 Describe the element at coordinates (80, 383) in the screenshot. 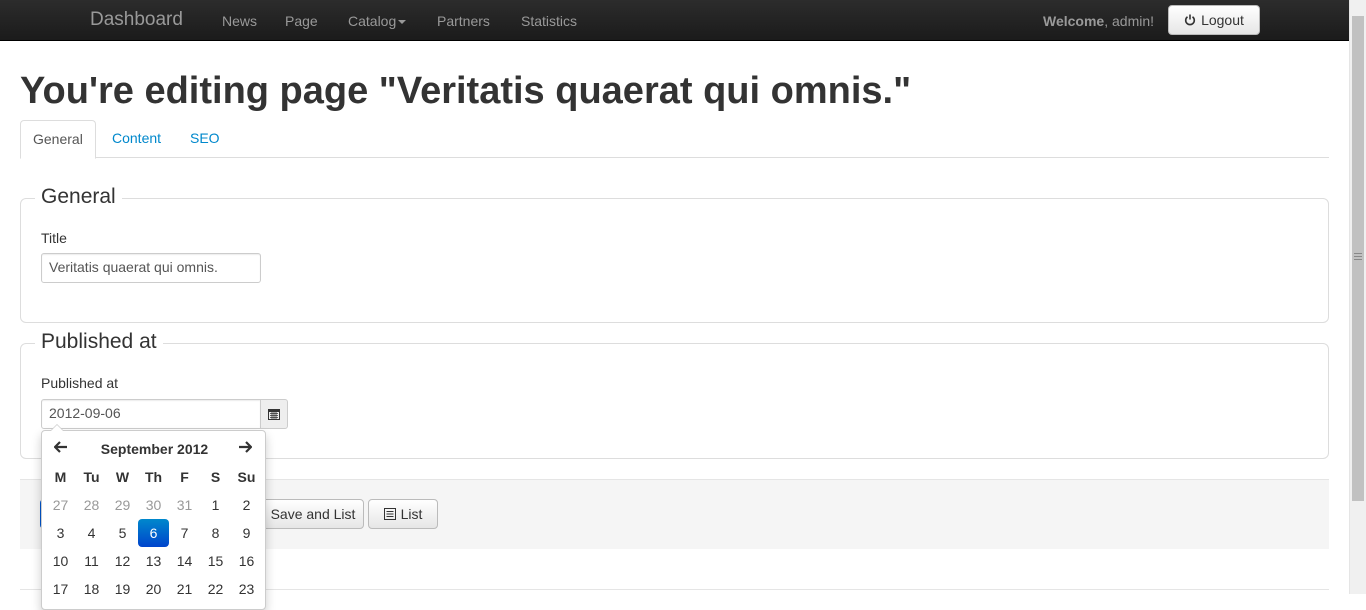

I see `published-at-label: Published at` at that location.